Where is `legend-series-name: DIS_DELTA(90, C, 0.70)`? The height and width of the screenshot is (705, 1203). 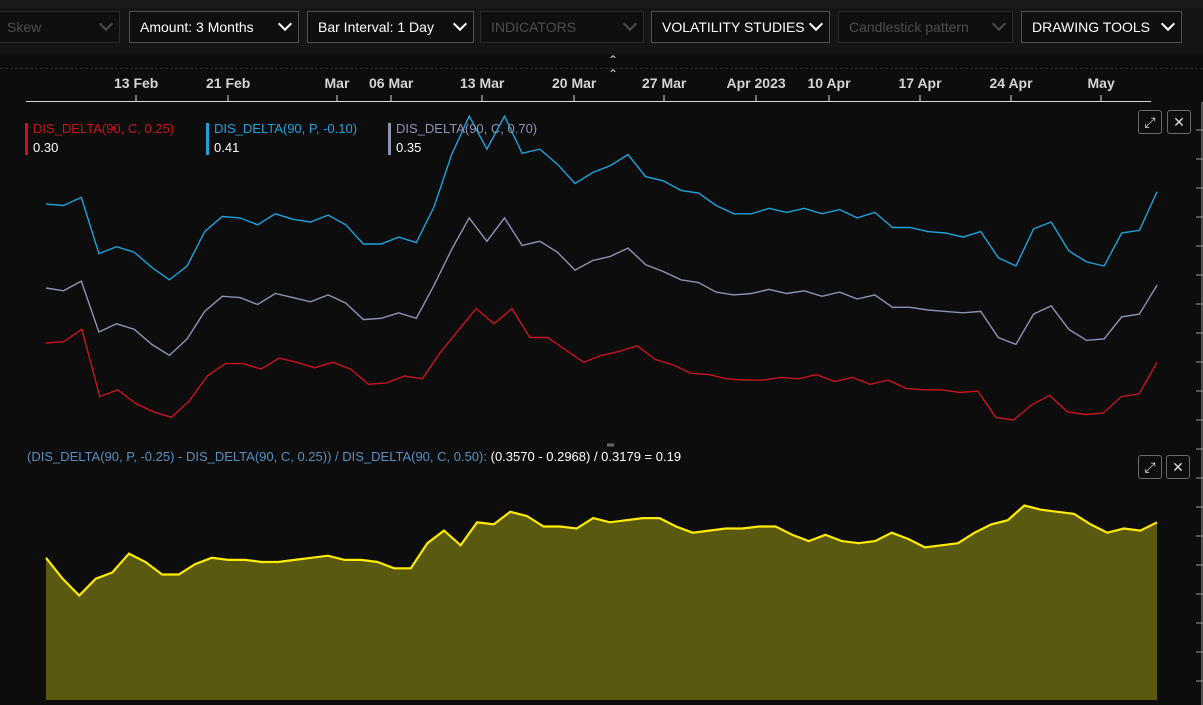
legend-series-name: DIS_DELTA(90, C, 0.70) is located at coordinates (467, 128).